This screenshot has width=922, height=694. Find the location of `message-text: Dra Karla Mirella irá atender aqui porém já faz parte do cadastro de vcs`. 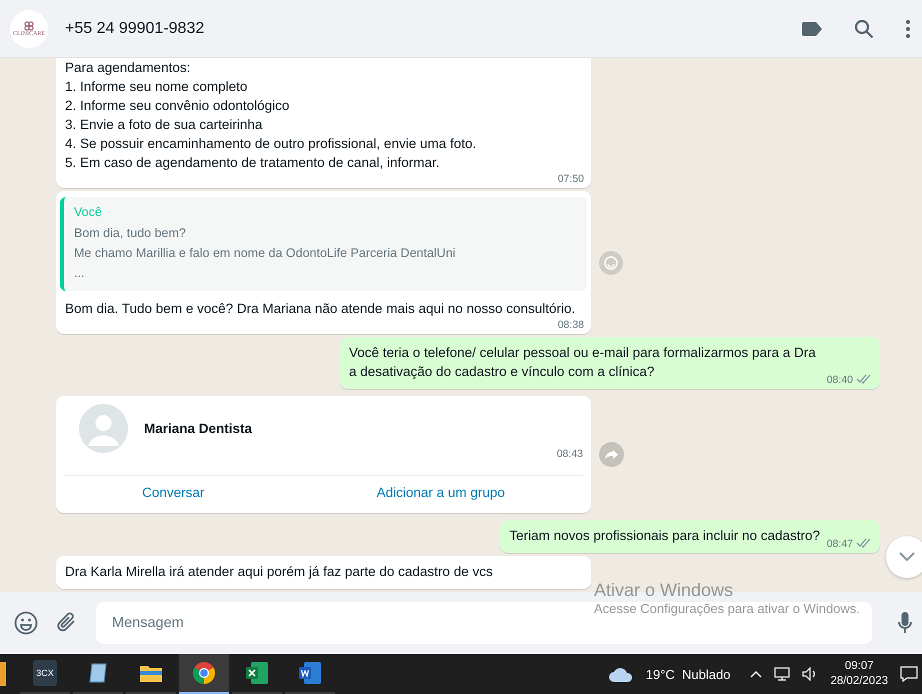

message-text: Dra Karla Mirella irá atender aqui porém já faz parte do cadastro de vcs is located at coordinates (279, 572).